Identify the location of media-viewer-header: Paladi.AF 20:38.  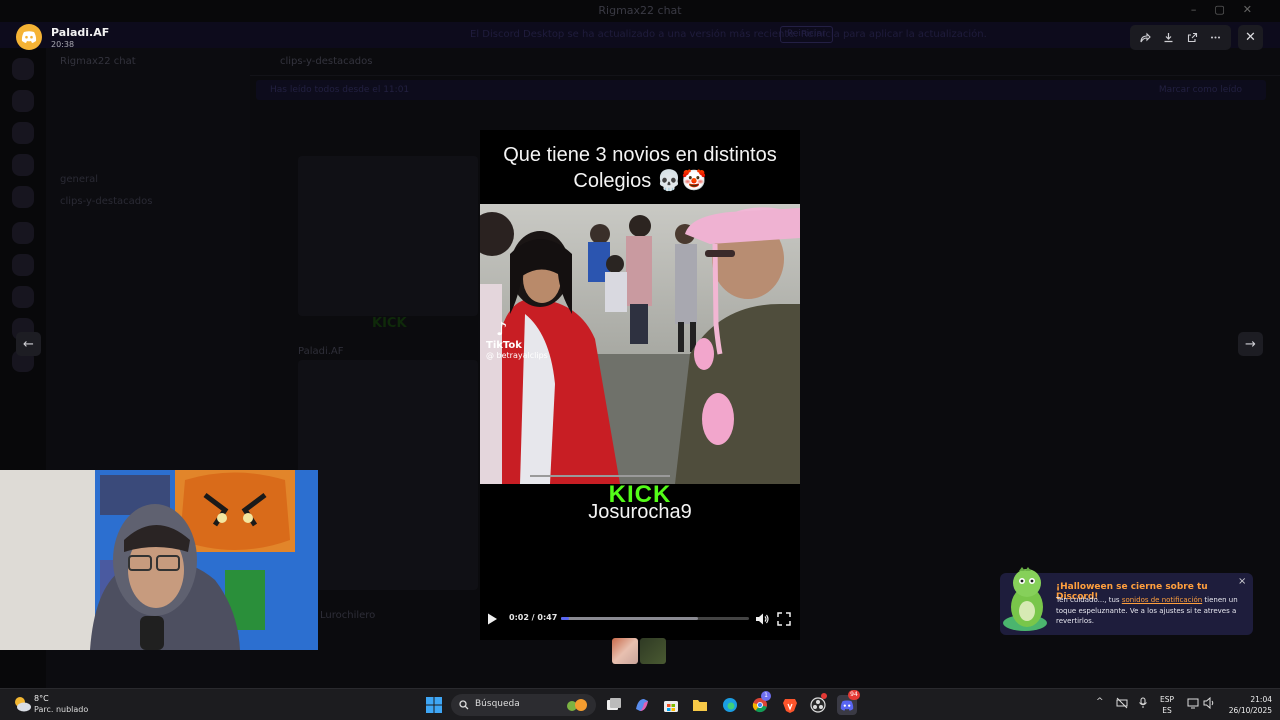
(116, 38).